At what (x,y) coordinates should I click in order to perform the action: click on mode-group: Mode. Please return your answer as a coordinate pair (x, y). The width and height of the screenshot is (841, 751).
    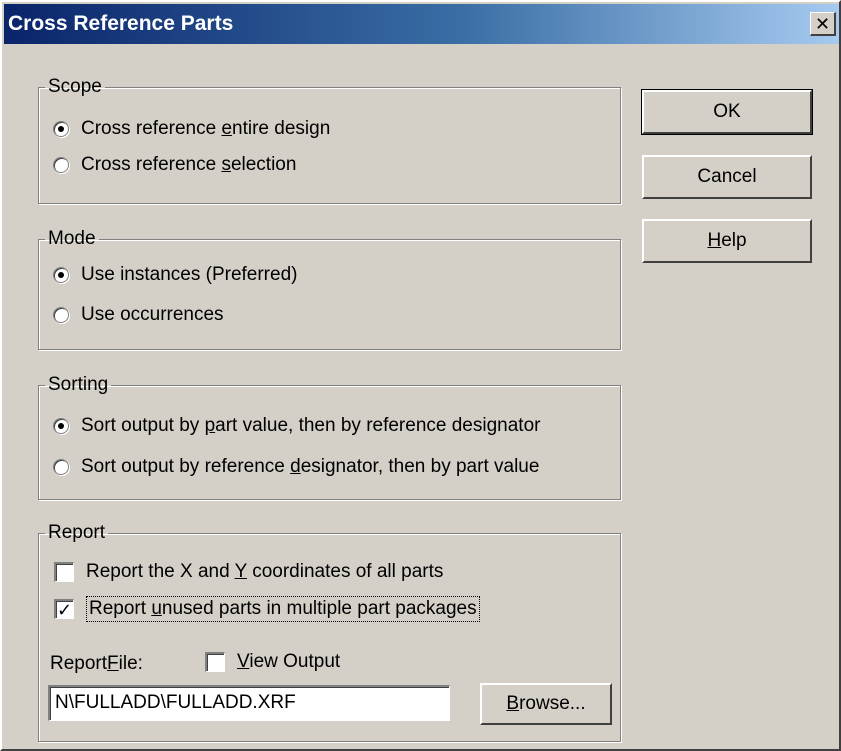
    Looking at the image, I should click on (329, 289).